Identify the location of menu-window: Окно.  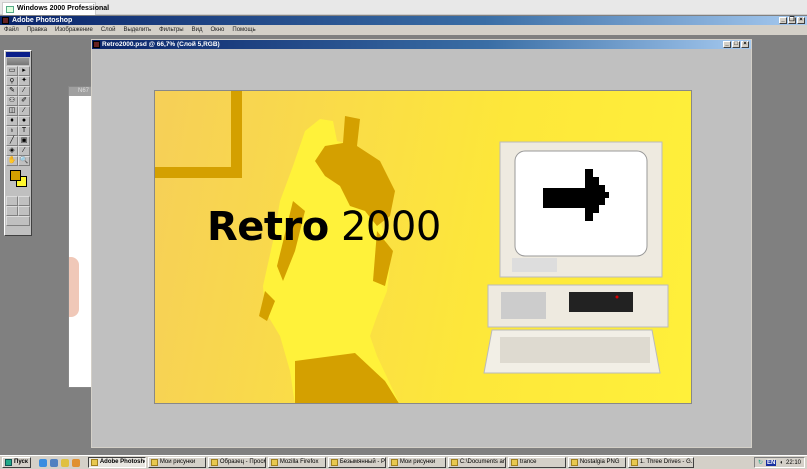
(217, 30).